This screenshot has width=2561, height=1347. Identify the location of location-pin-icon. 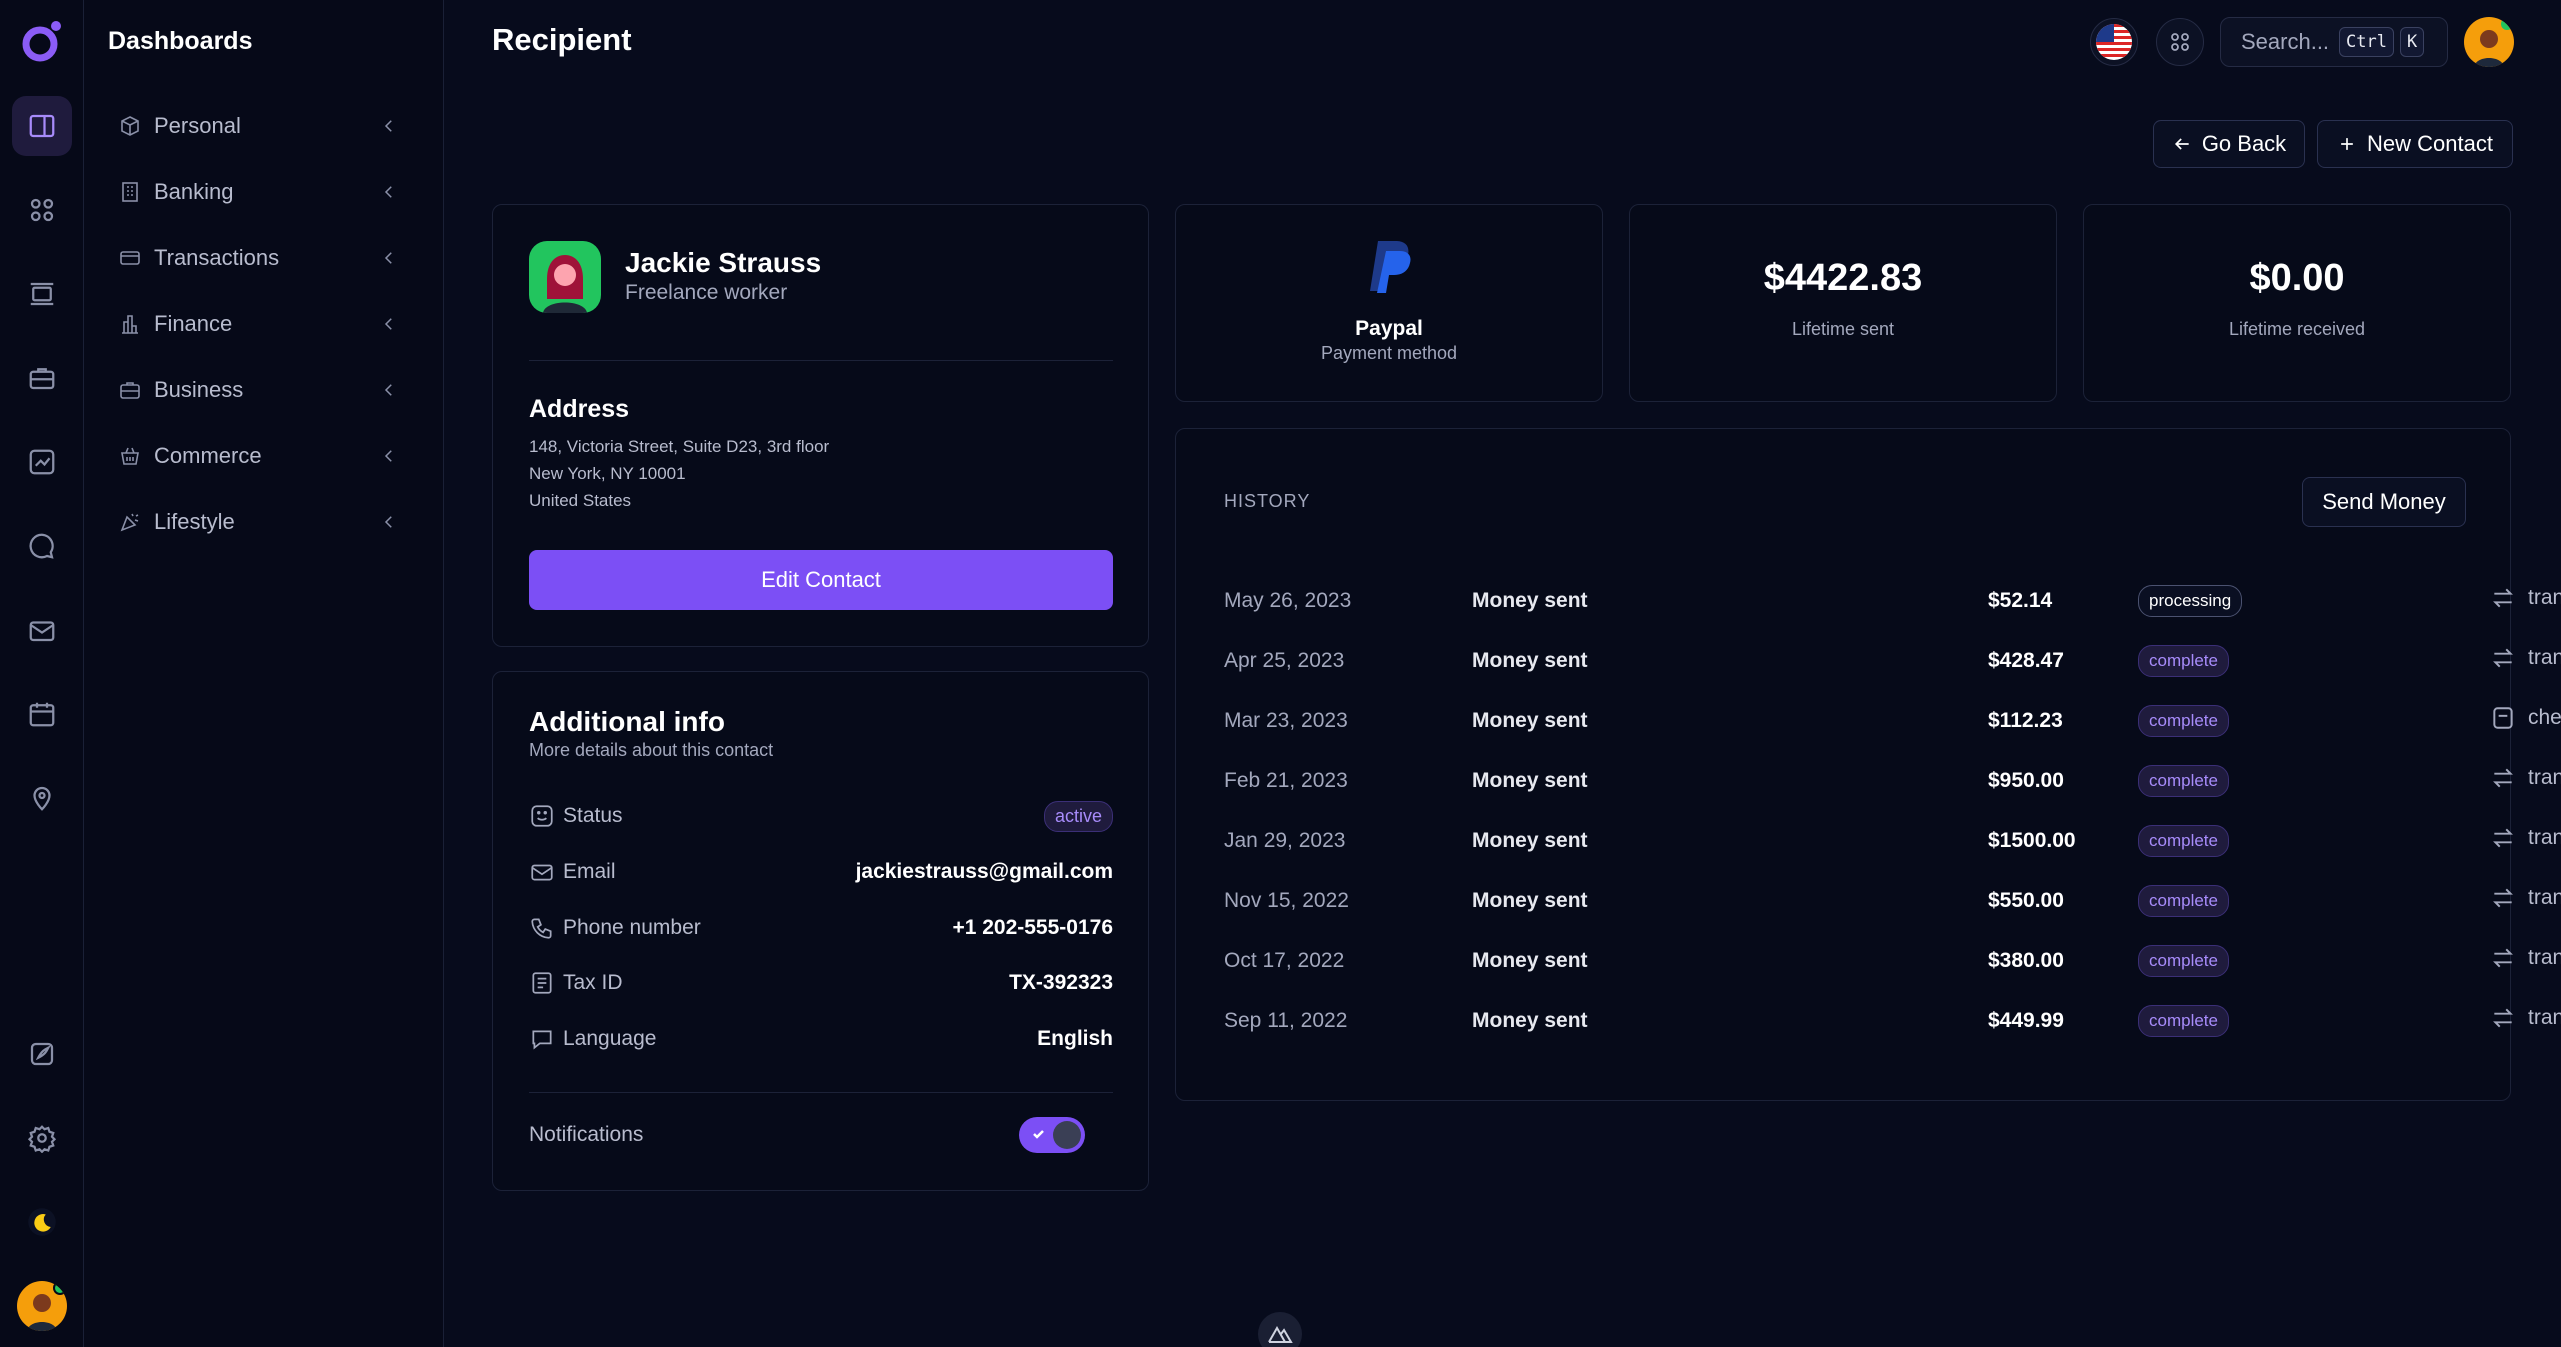
(42, 798).